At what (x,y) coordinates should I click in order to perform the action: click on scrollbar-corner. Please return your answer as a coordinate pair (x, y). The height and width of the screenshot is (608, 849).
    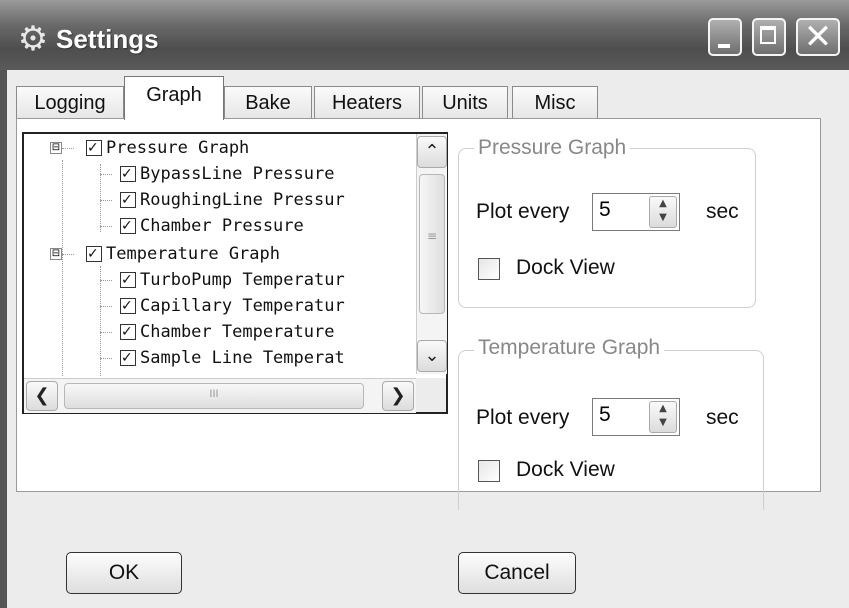
    Looking at the image, I should click on (431, 395).